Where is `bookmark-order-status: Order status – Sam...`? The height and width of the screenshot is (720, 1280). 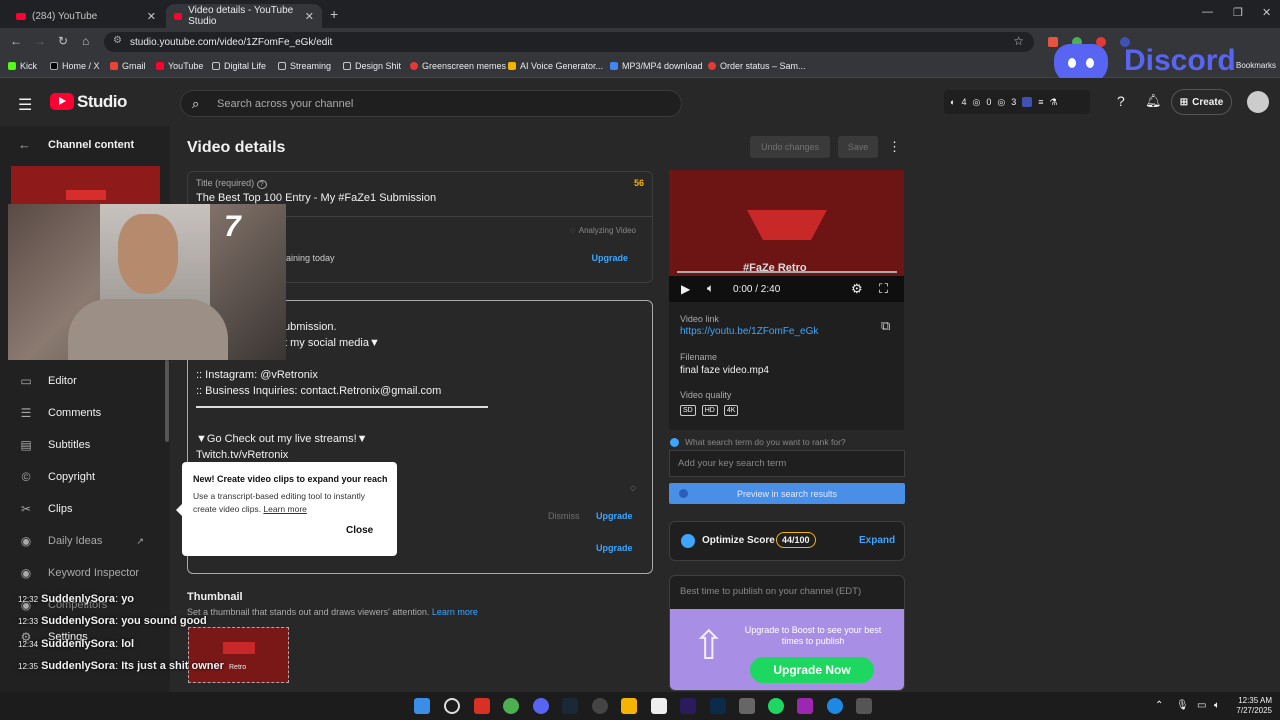
bookmark-order-status: Order status – Sam... is located at coordinates (757, 66).